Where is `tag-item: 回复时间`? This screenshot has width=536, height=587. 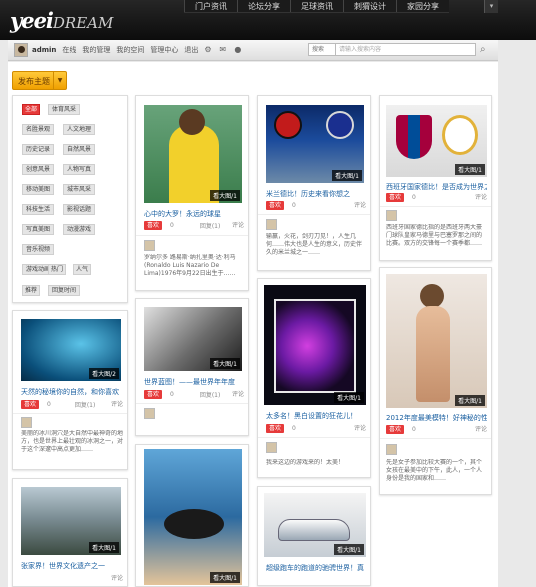
tag-item: 回复时间 is located at coordinates (64, 290).